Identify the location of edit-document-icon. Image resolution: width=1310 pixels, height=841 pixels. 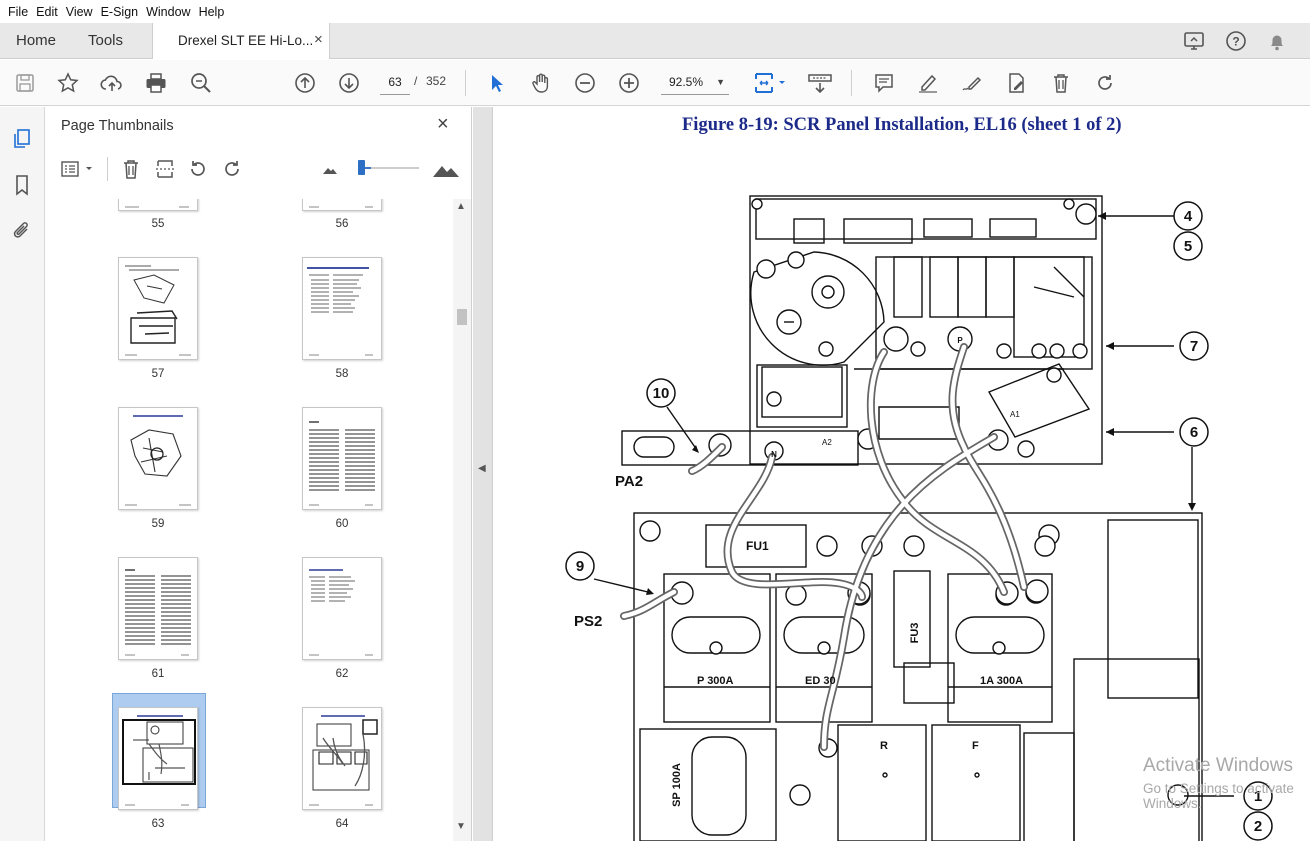
(1016, 83).